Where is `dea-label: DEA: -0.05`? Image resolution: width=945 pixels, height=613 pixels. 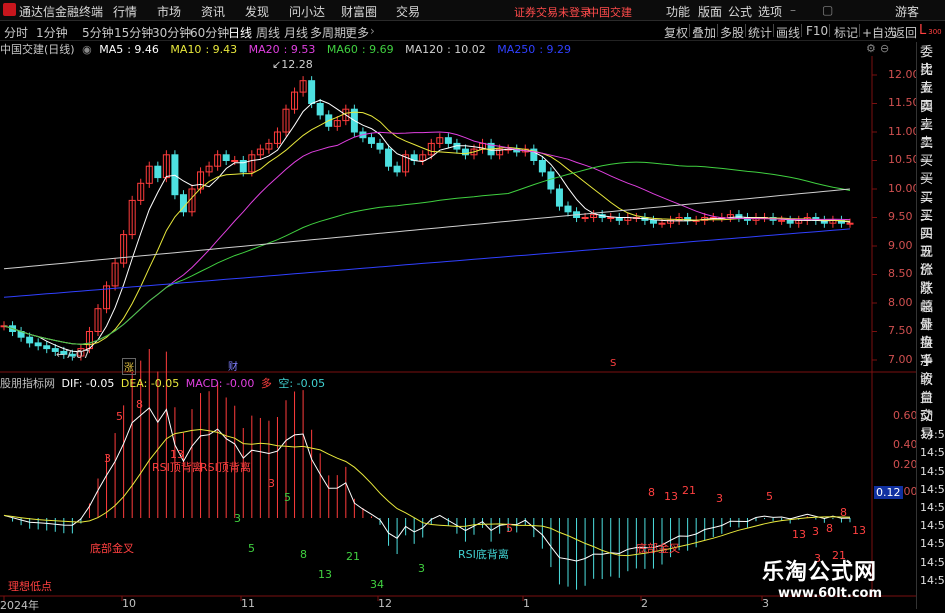 dea-label: DEA: -0.05 is located at coordinates (150, 383).